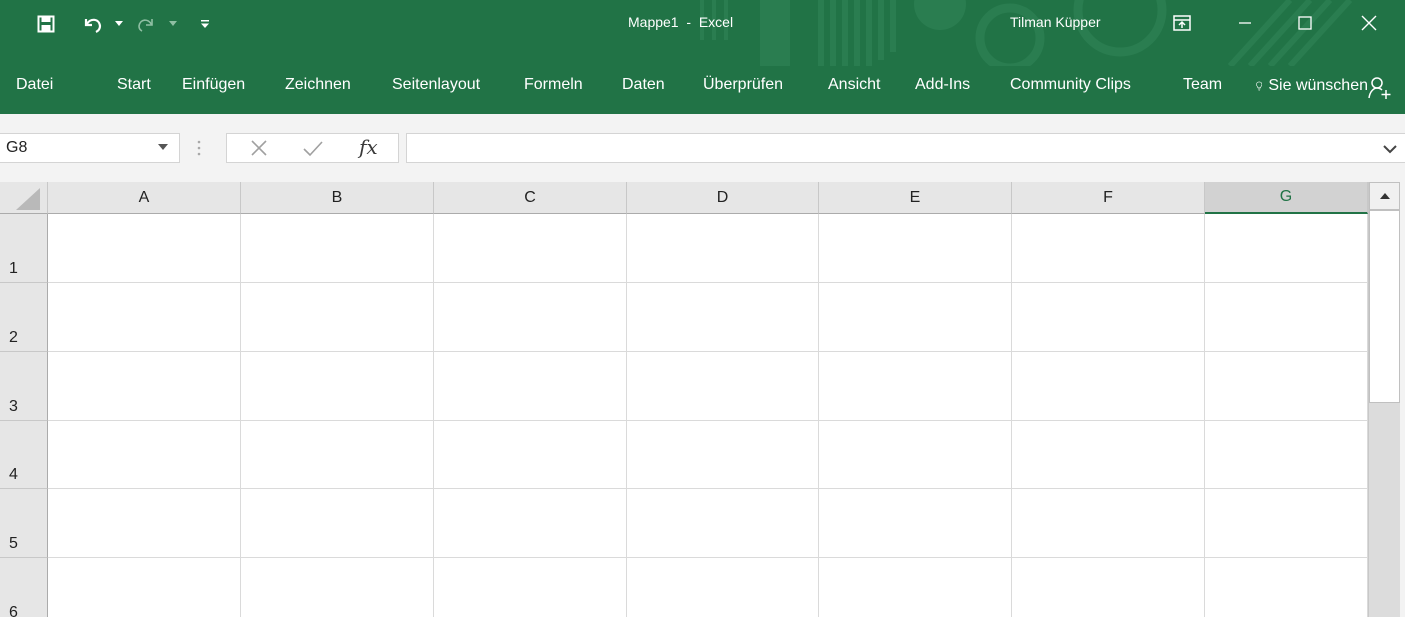 The image size is (1405, 617). What do you see at coordinates (144, 523) in the screenshot?
I see `cell-a5` at bounding box center [144, 523].